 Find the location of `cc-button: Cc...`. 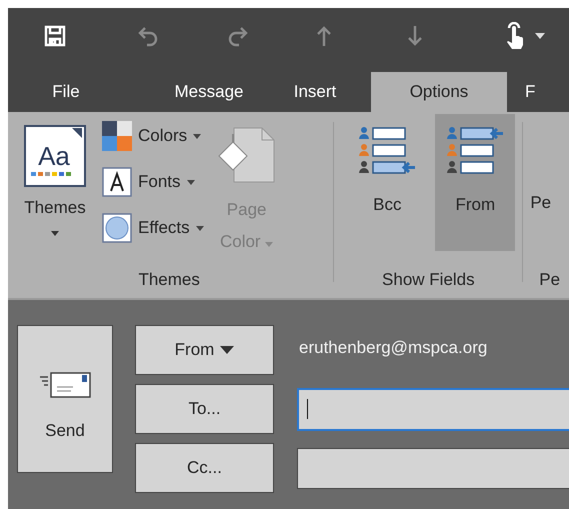

cc-button: Cc... is located at coordinates (204, 468).